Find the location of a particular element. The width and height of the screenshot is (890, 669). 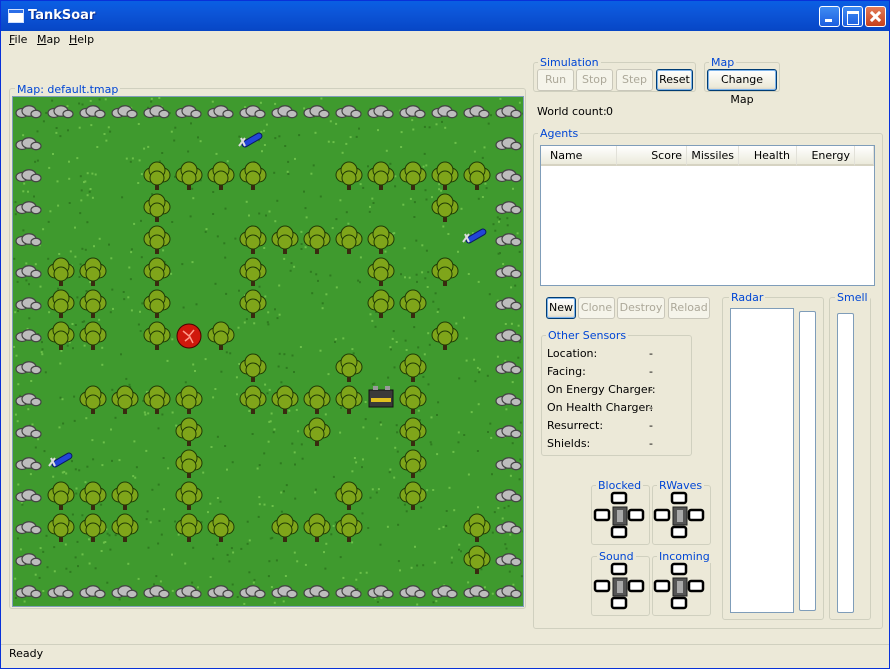

destroy-agent-button: Destroy is located at coordinates (641, 308).